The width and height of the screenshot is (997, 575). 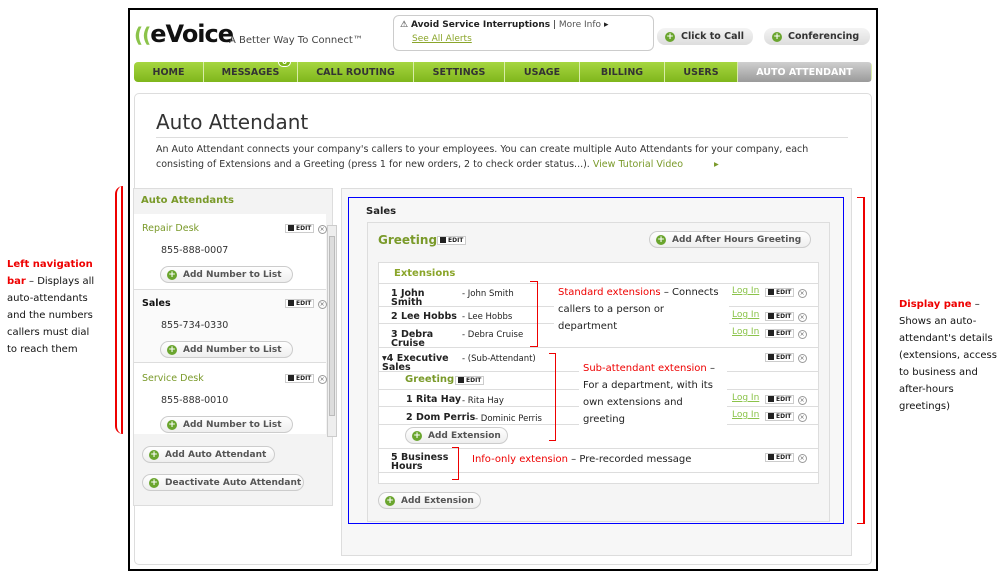 I want to click on attendant-repair-desk: Repair Desk, so click(x=170, y=228).